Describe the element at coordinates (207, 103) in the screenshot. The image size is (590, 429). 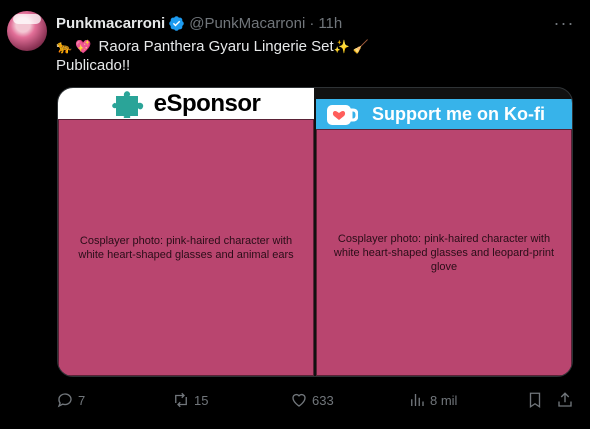
I see `esponsor-label: eSponsor` at that location.